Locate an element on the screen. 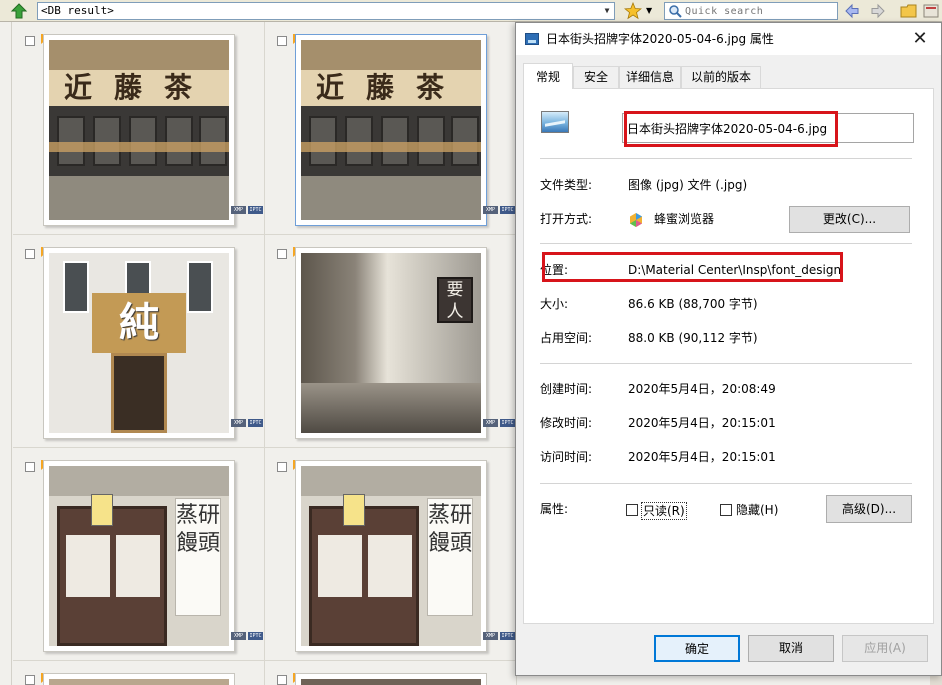  cancel-button: 取消 is located at coordinates (791, 648).